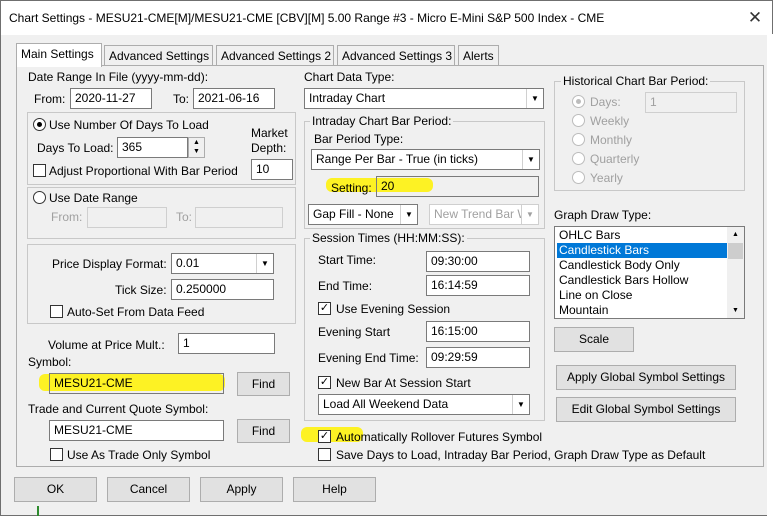 Image resolution: width=773 pixels, height=516 pixels. What do you see at coordinates (735, 234) in the screenshot?
I see `scroll-up-icon: ▲` at bounding box center [735, 234].